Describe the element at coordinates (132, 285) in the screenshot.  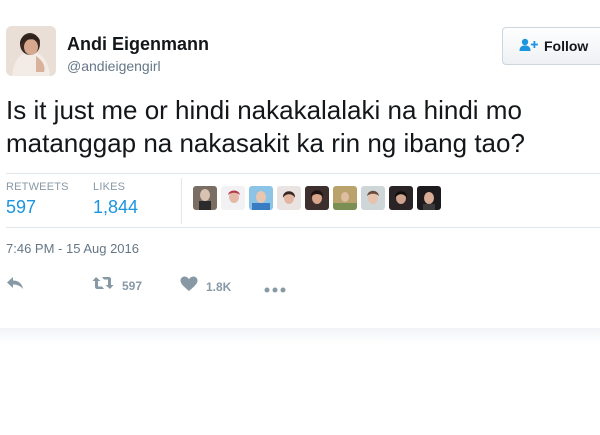
I see `retweet-count: 597` at that location.